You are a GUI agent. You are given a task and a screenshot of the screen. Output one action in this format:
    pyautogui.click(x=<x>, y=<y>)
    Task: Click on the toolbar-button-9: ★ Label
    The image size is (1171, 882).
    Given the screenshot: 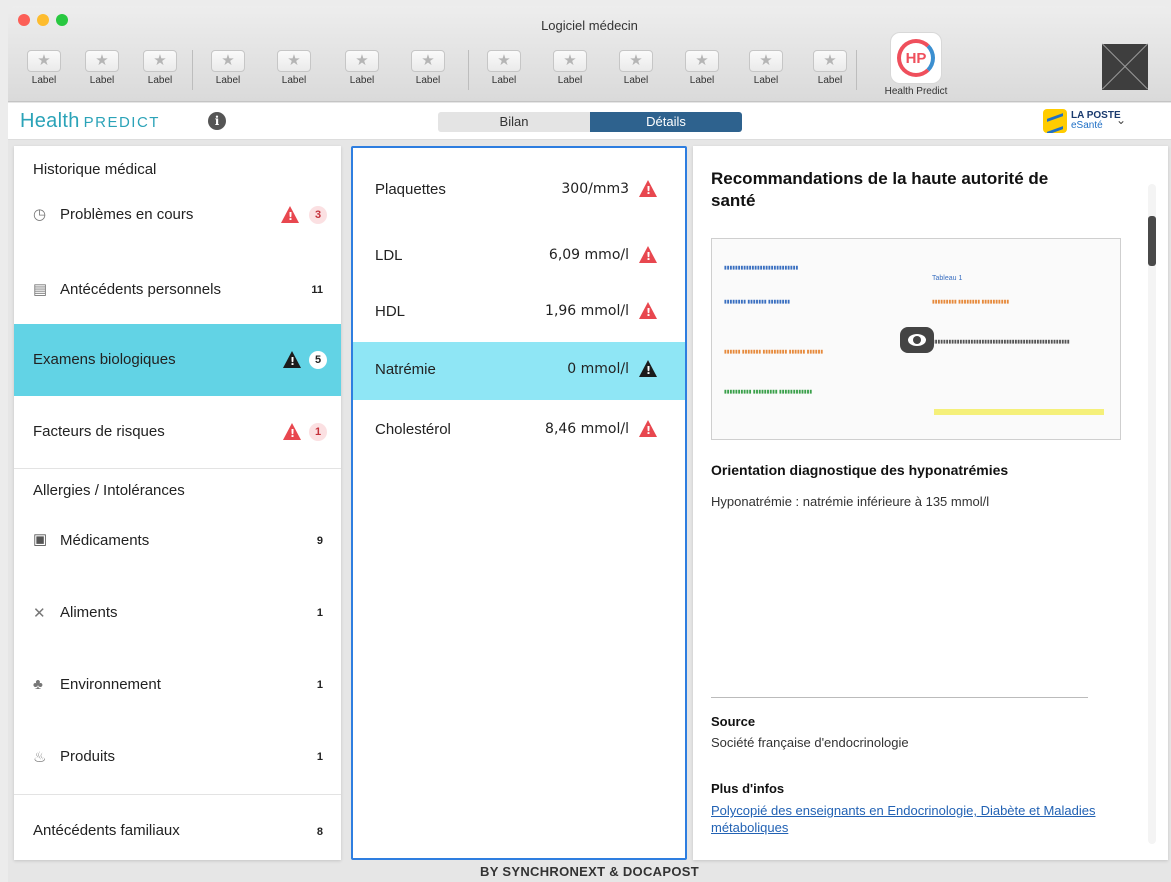 What is the action you would take?
    pyautogui.click(x=570, y=68)
    